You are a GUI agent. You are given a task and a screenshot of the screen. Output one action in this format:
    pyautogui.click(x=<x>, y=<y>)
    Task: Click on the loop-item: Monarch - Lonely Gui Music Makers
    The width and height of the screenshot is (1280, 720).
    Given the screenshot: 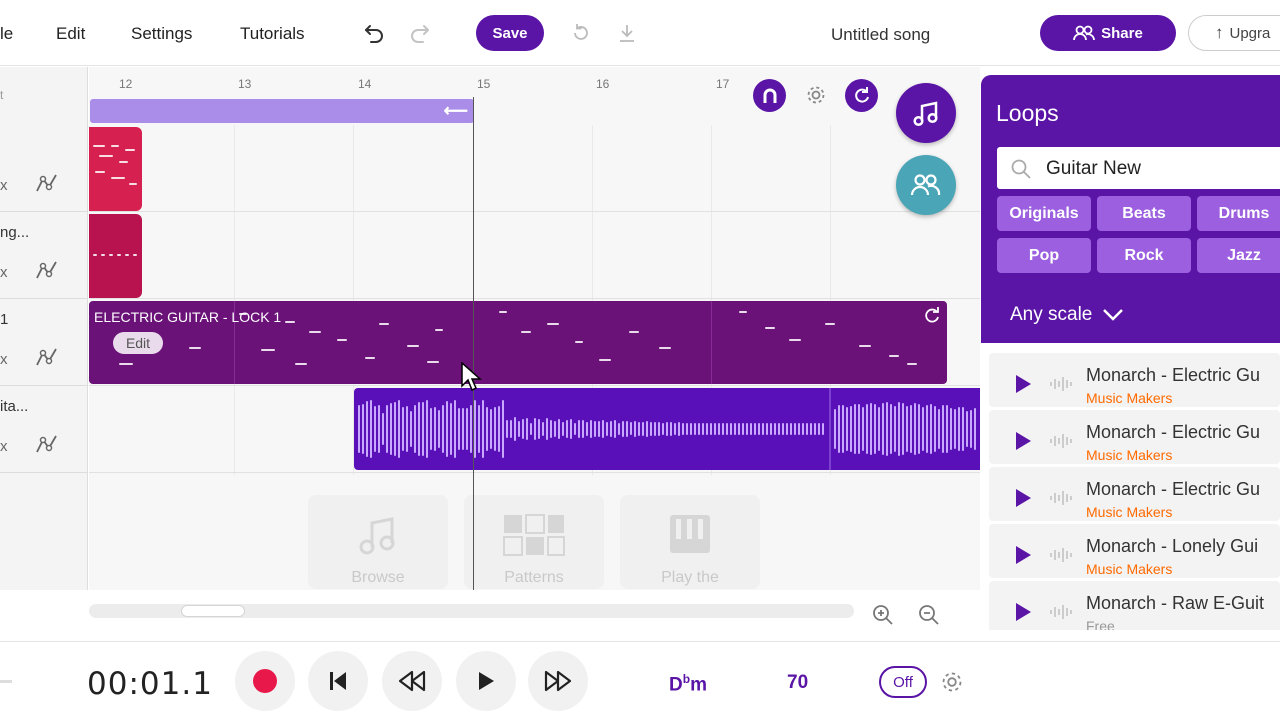 What is the action you would take?
    pyautogui.click(x=1134, y=551)
    